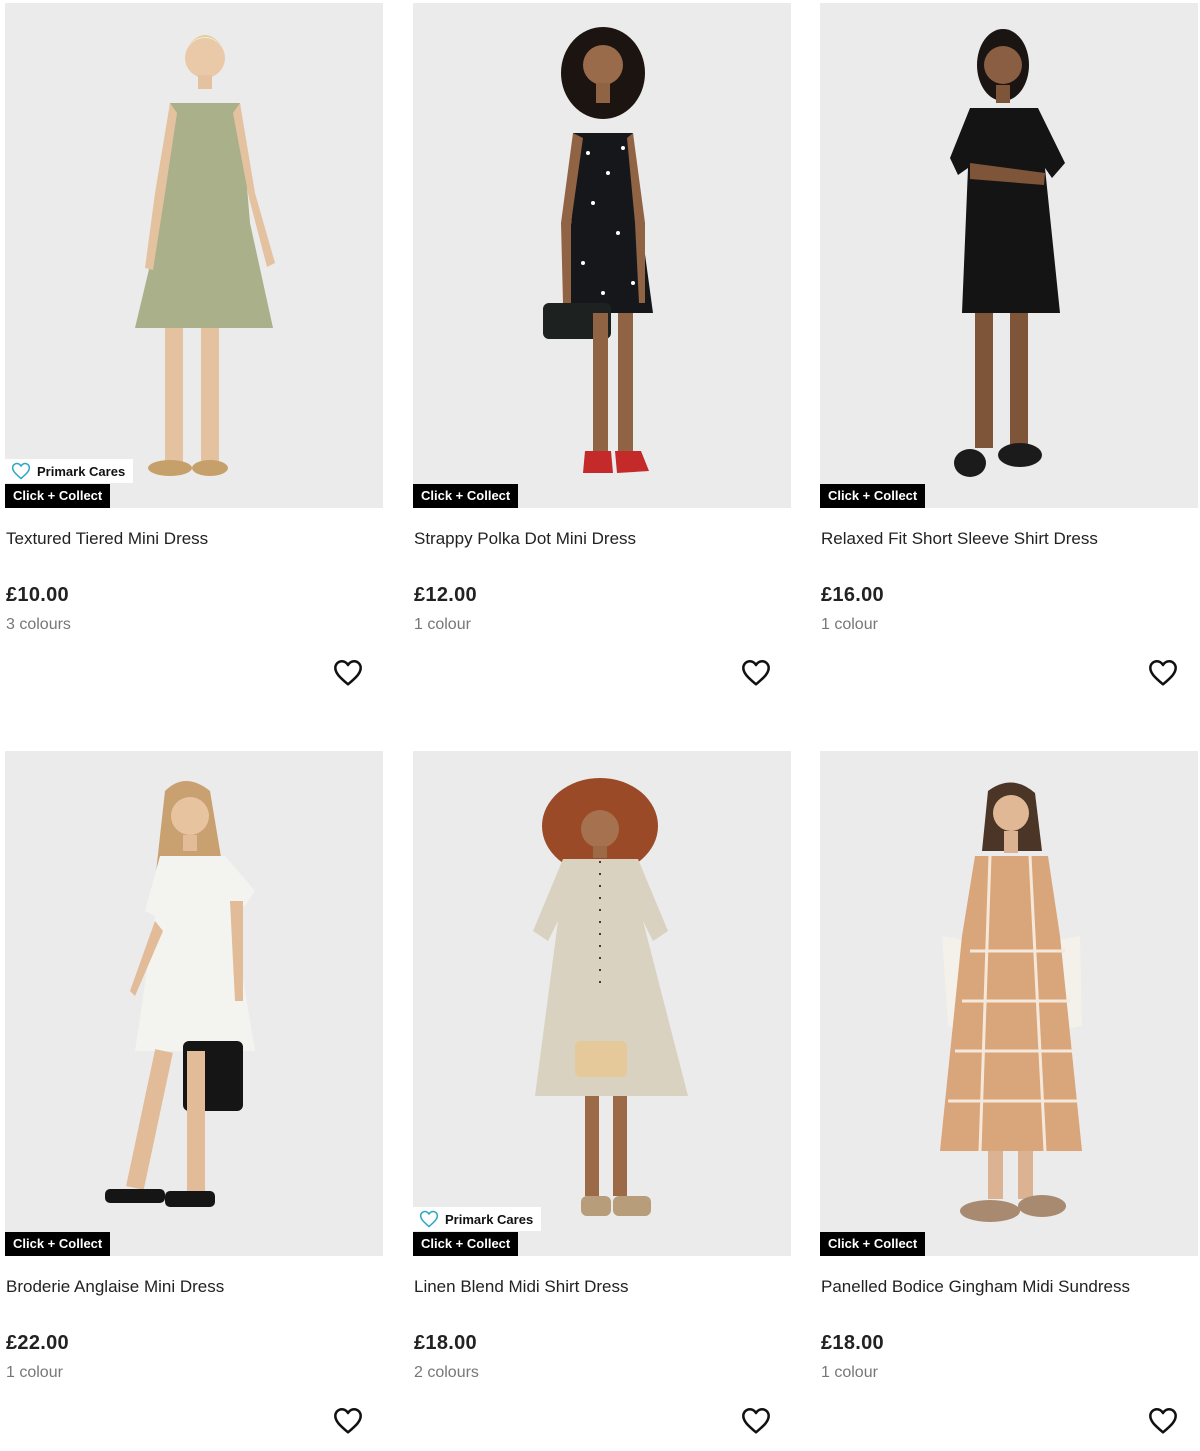  Describe the element at coordinates (37, 1343) in the screenshot. I see `product-price: £22.00` at that location.